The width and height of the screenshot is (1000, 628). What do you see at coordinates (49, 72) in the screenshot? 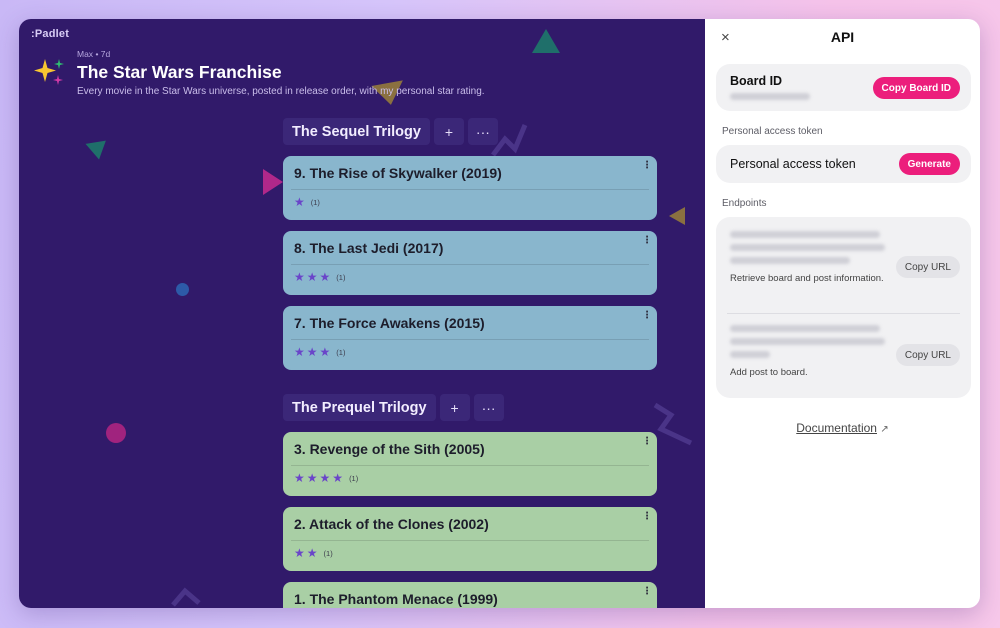
I see `sparkles-icon` at bounding box center [49, 72].